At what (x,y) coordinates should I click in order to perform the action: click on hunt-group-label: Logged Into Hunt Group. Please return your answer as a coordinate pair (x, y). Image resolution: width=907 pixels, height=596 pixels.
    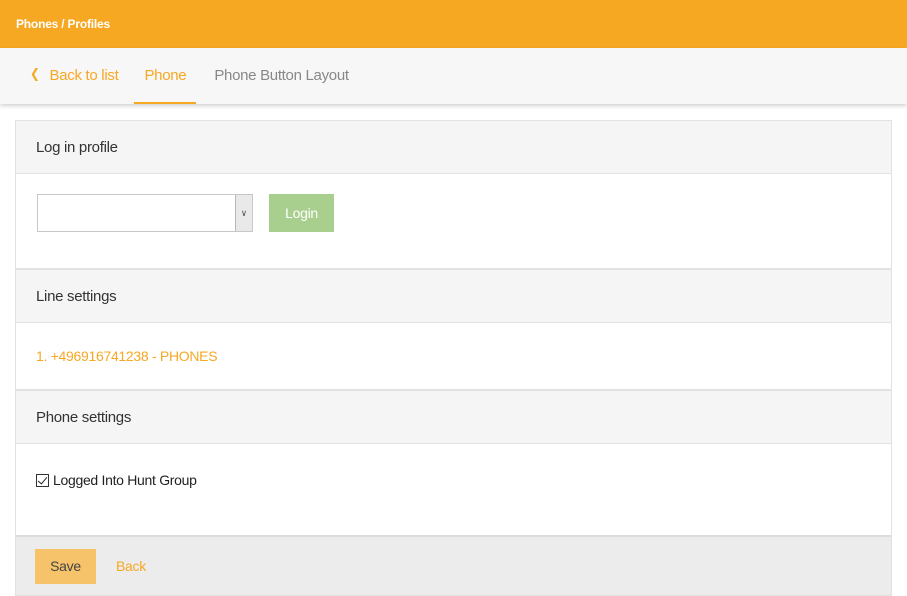
    Looking at the image, I should click on (125, 480).